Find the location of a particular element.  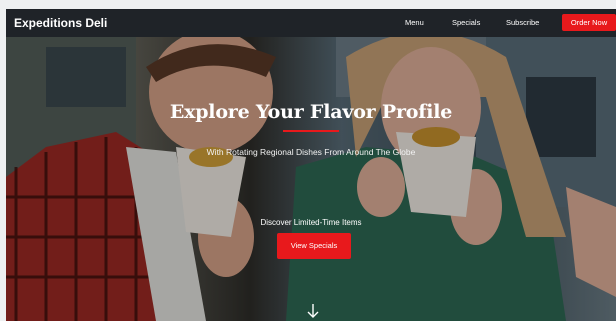

brand-logo: Expeditions Deli is located at coordinates (60, 23).